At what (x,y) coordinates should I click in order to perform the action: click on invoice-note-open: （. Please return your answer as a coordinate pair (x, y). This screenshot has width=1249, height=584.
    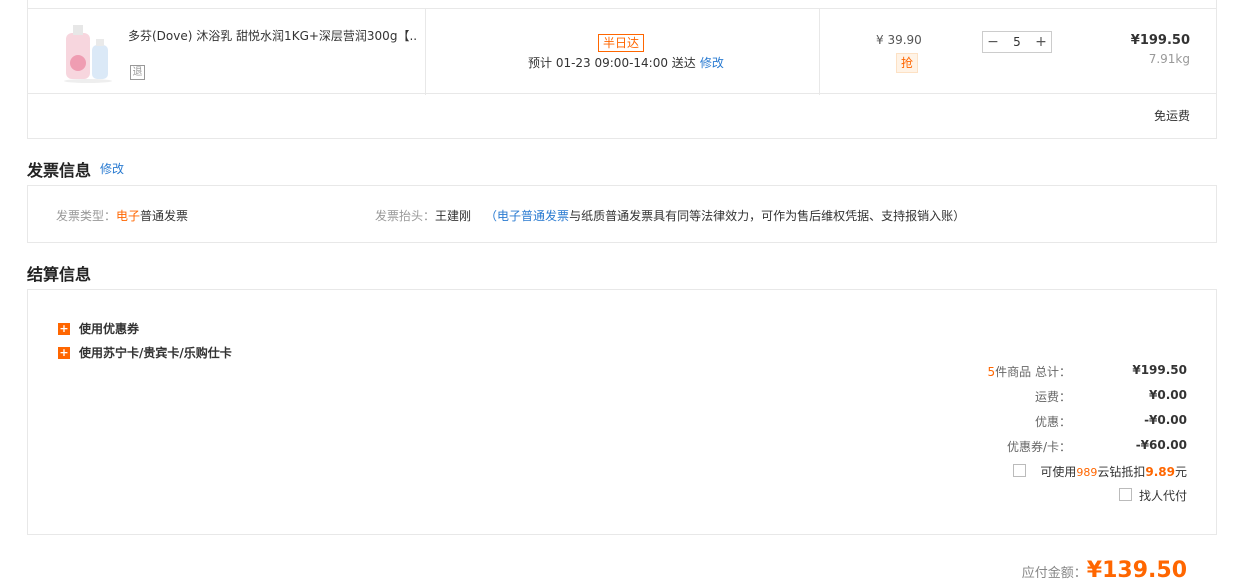
    Looking at the image, I should click on (491, 216).